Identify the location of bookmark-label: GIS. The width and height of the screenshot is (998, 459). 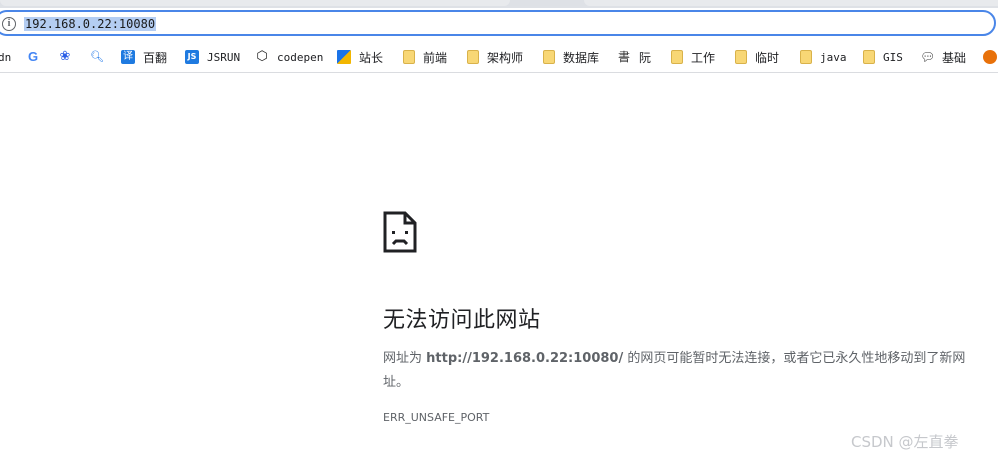
(893, 57).